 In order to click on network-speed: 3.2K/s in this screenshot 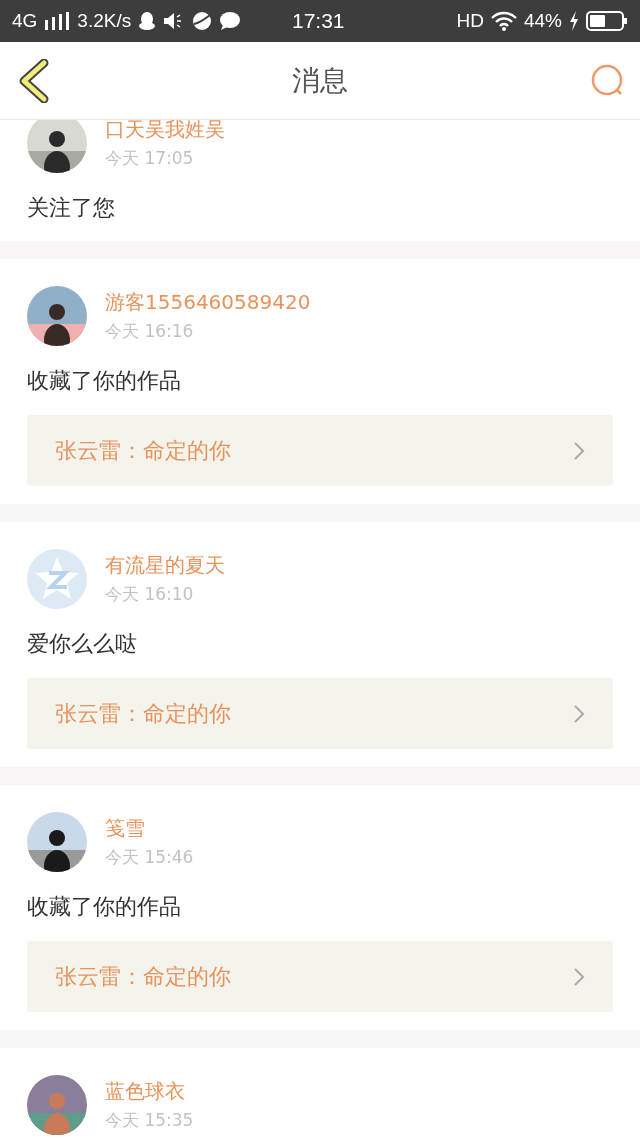, I will do `click(104, 21)`.